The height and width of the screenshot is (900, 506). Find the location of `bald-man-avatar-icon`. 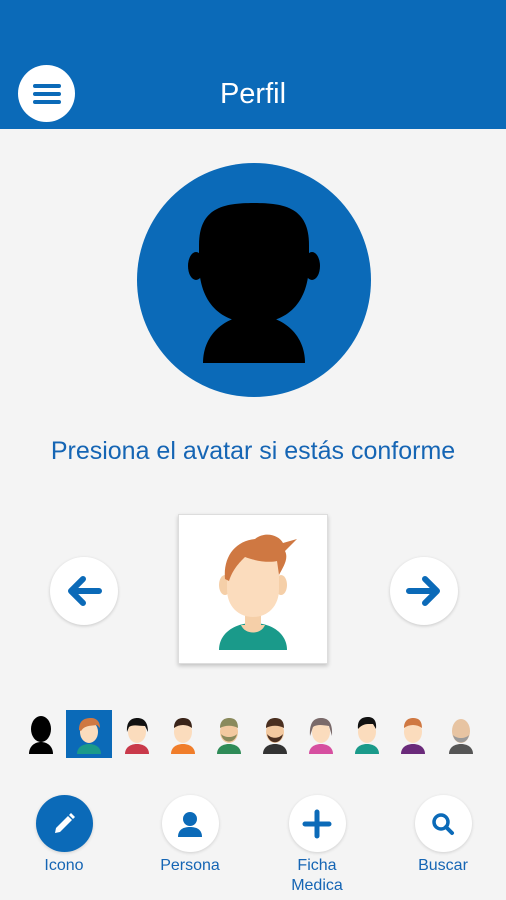

bald-man-avatar-icon is located at coordinates (461, 736).